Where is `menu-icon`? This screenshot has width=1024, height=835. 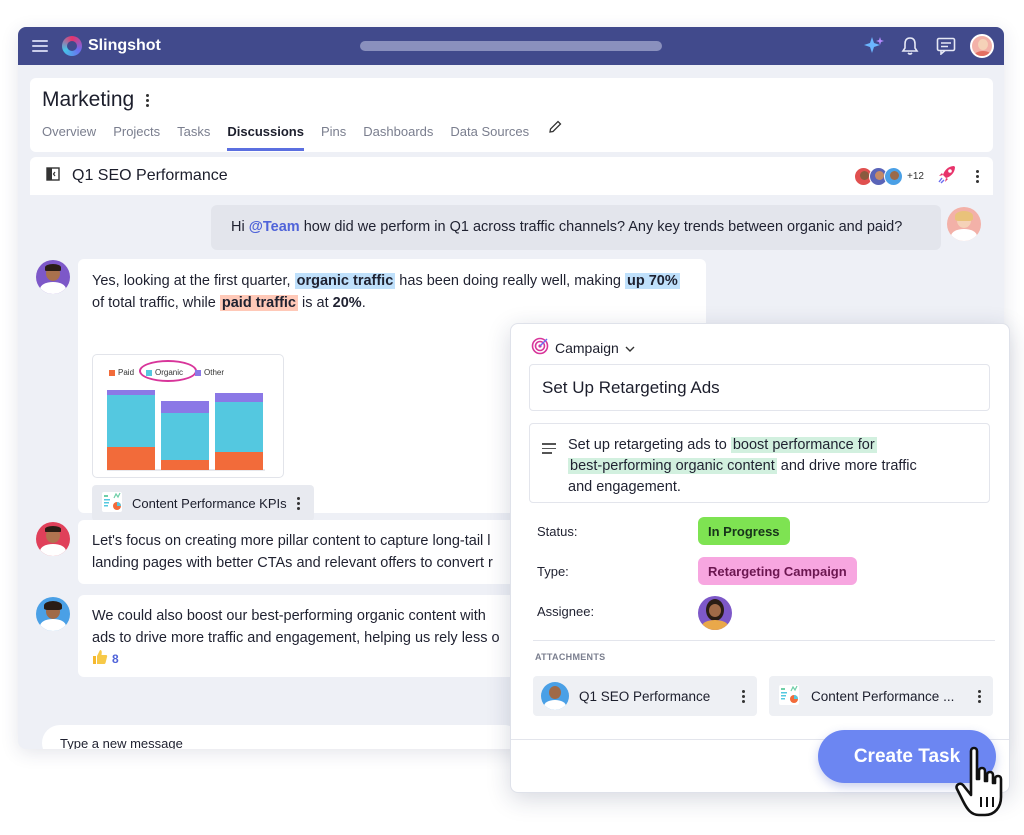 menu-icon is located at coordinates (40, 46).